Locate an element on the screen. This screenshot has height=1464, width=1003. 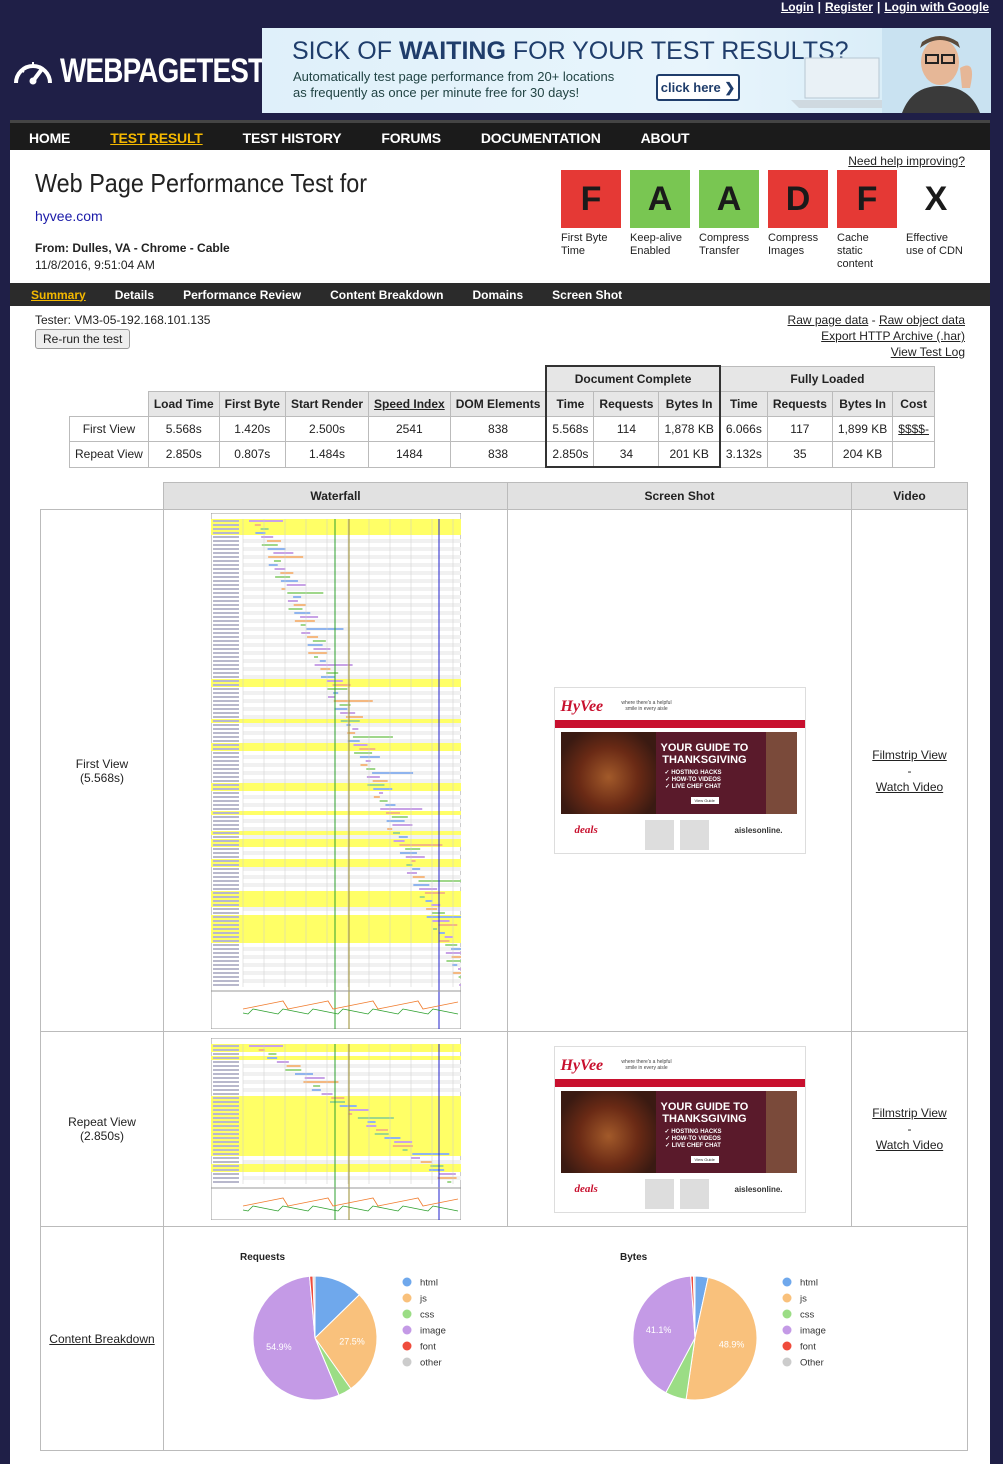
tab-performance-review: Performance Review is located at coordinates (242, 295).